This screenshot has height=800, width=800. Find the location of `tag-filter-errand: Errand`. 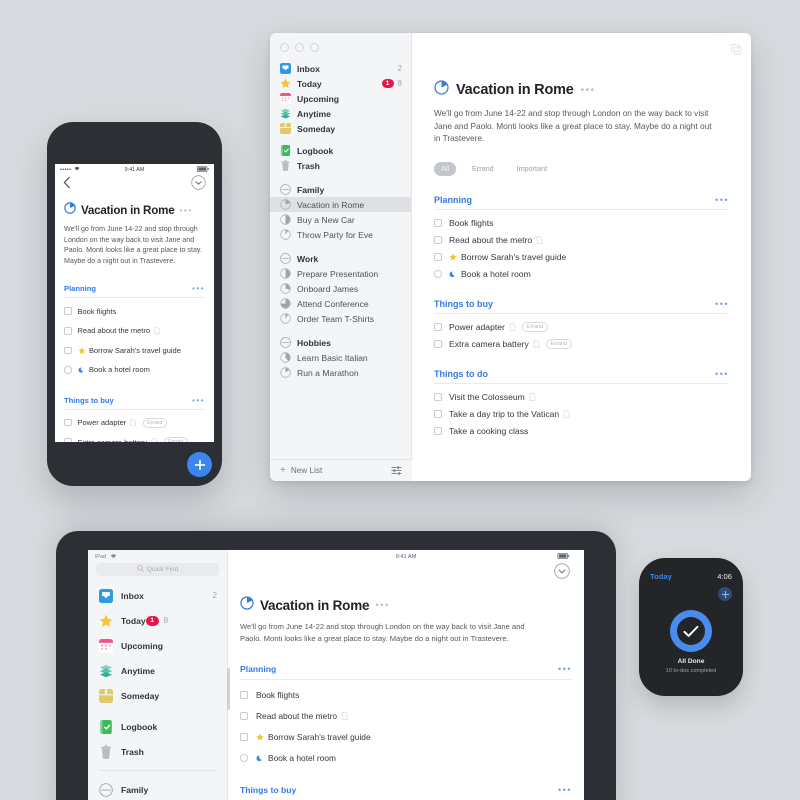

tag-filter-errand: Errand is located at coordinates (483, 169).